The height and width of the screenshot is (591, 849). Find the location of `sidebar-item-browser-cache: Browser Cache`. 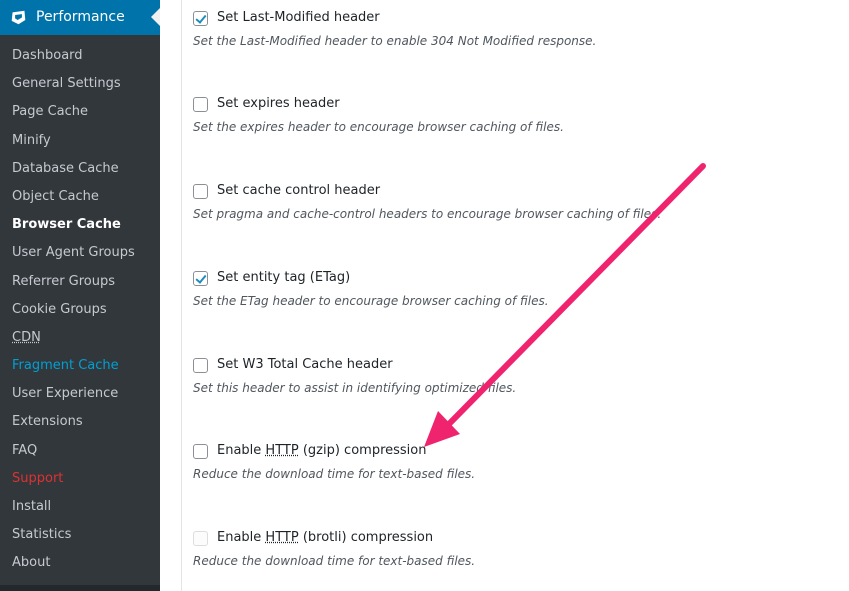

sidebar-item-browser-cache: Browser Cache is located at coordinates (80, 225).